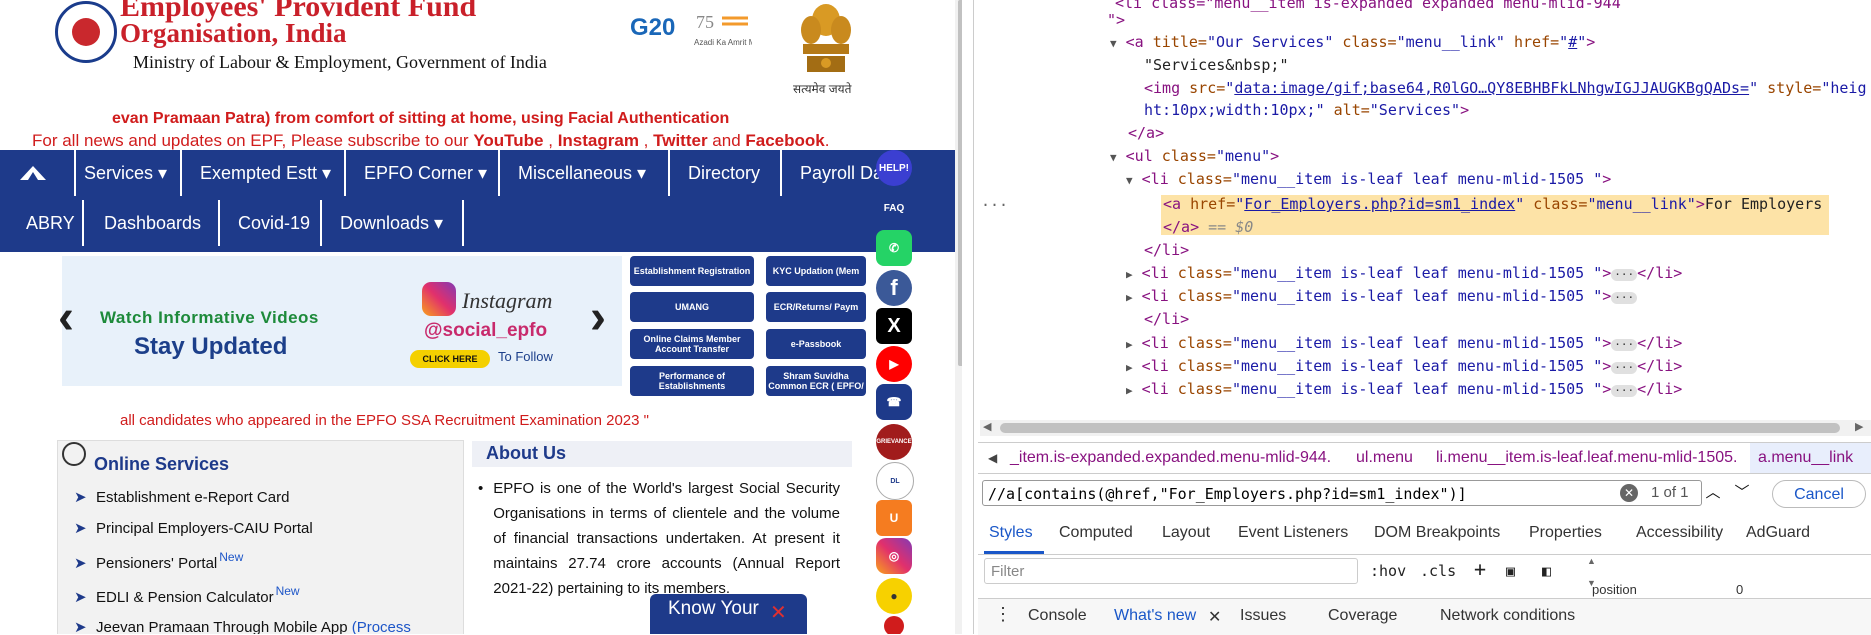 The image size is (1871, 635). Describe the element at coordinates (894, 625) in the screenshot. I see `more-social-icon` at that location.